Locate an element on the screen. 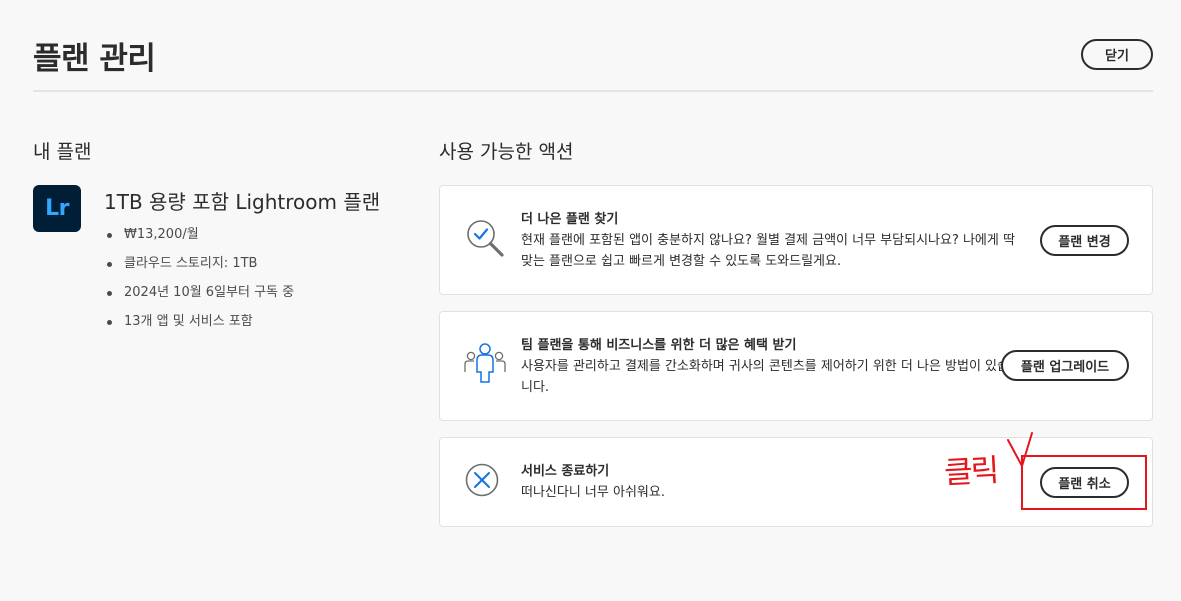 The width and height of the screenshot is (1181, 601). change-plan-button: 플랜 변경 is located at coordinates (1084, 240).